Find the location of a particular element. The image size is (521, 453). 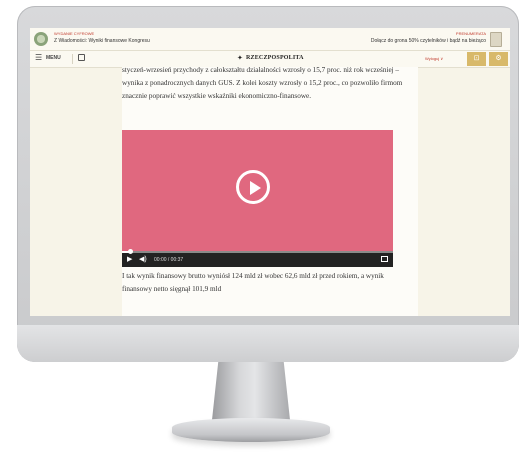

progress-bar is located at coordinates (257, 251).